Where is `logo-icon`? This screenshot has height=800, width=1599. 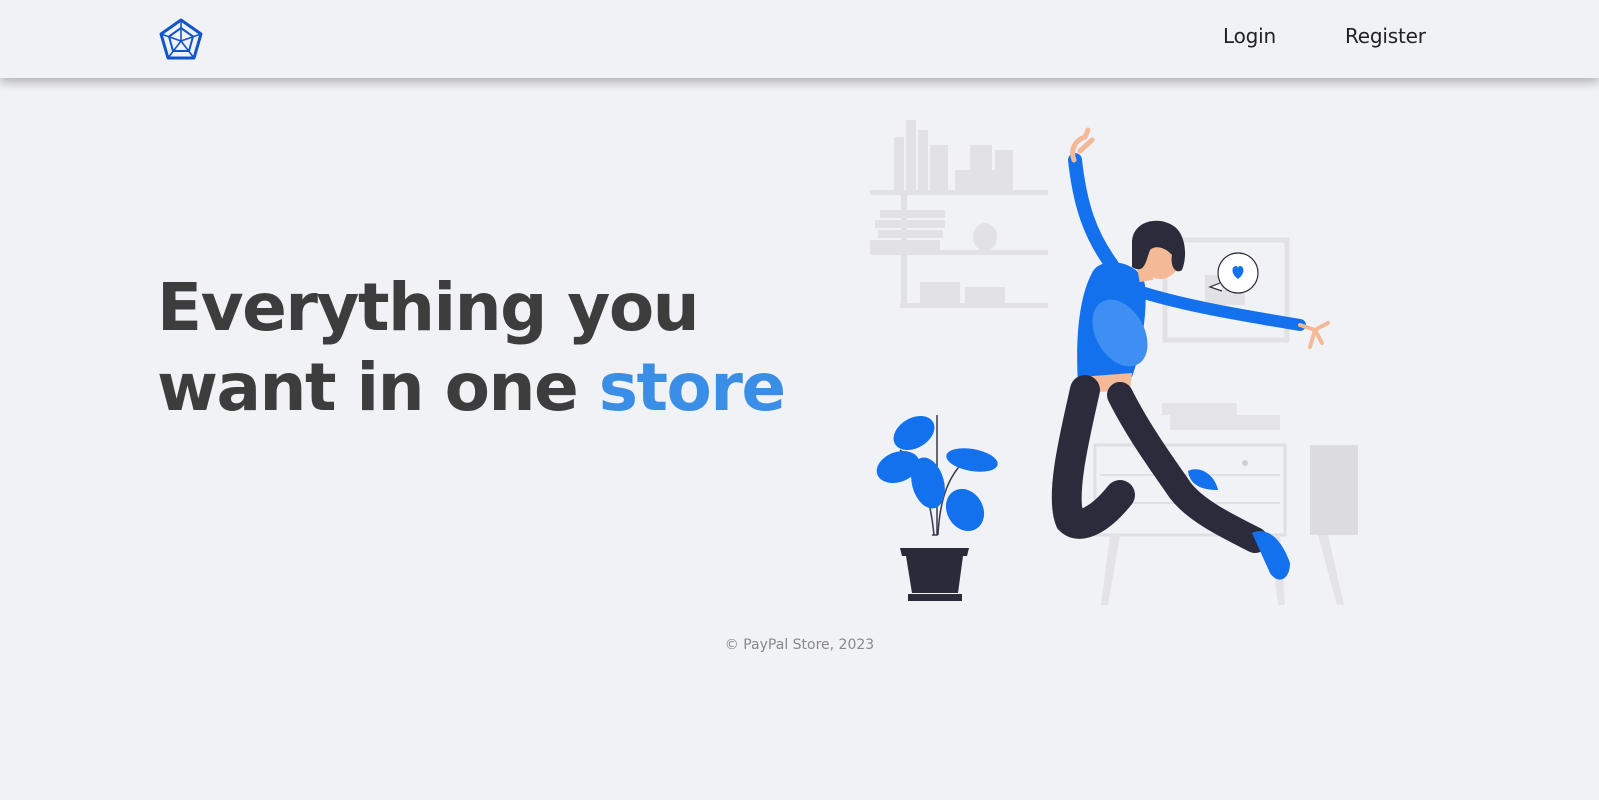 logo-icon is located at coordinates (181, 40).